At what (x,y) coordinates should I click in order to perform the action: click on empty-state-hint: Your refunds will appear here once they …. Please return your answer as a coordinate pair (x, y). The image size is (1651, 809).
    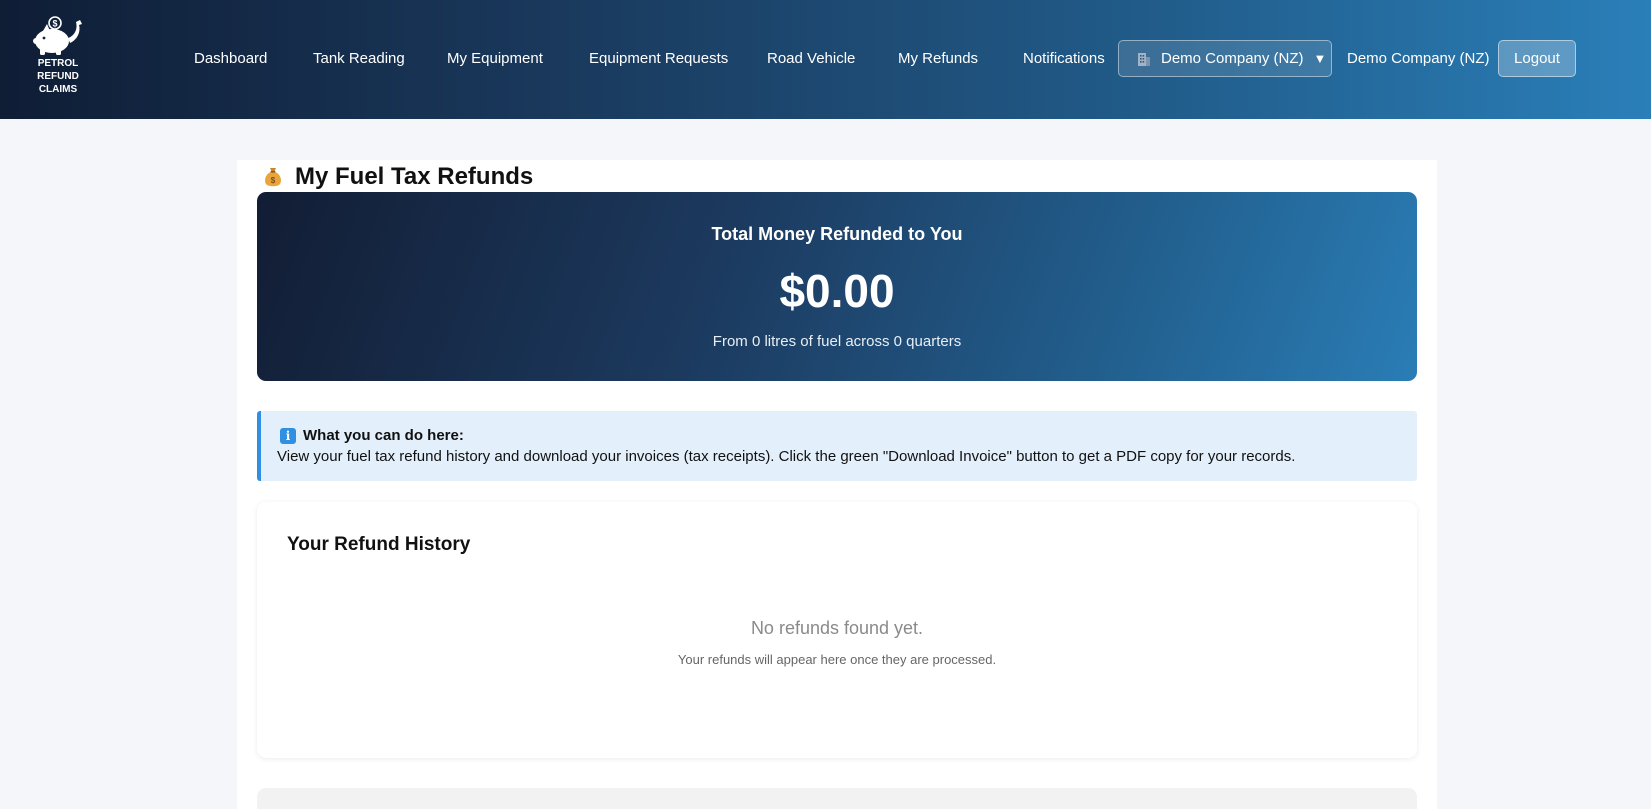
    Looking at the image, I should click on (837, 659).